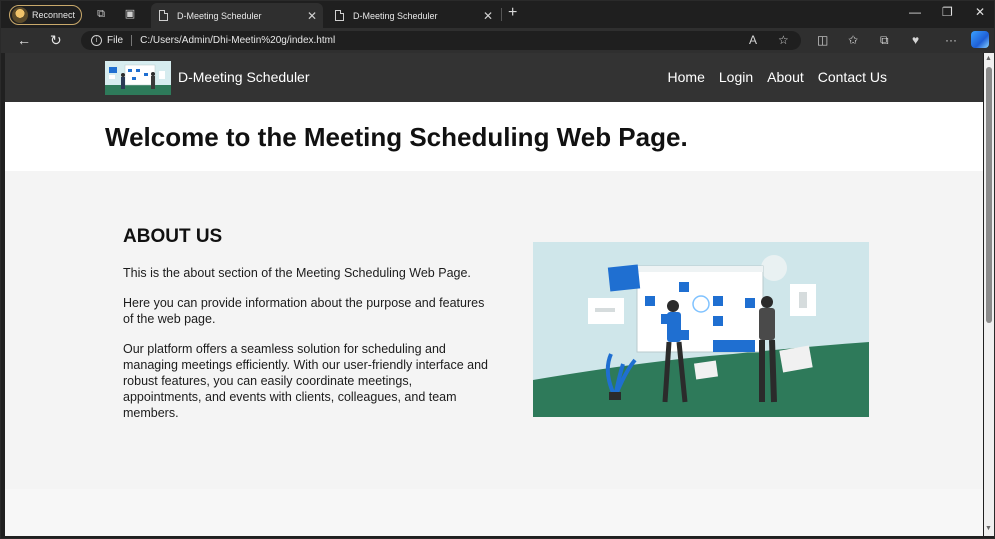 Image resolution: width=995 pixels, height=539 pixels. Describe the element at coordinates (24, 40) in the screenshot. I see `back-arrow-icon: ←` at that location.